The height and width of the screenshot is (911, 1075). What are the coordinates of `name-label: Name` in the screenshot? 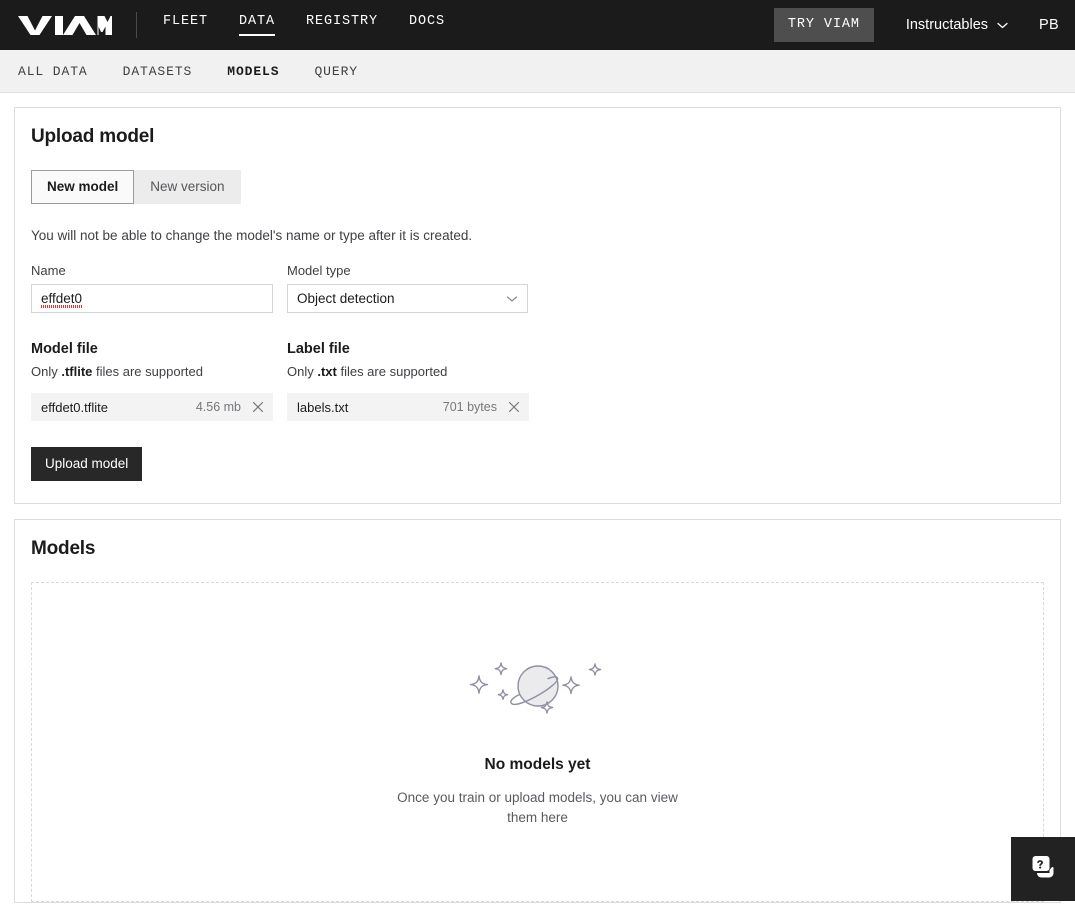 It's located at (48, 270).